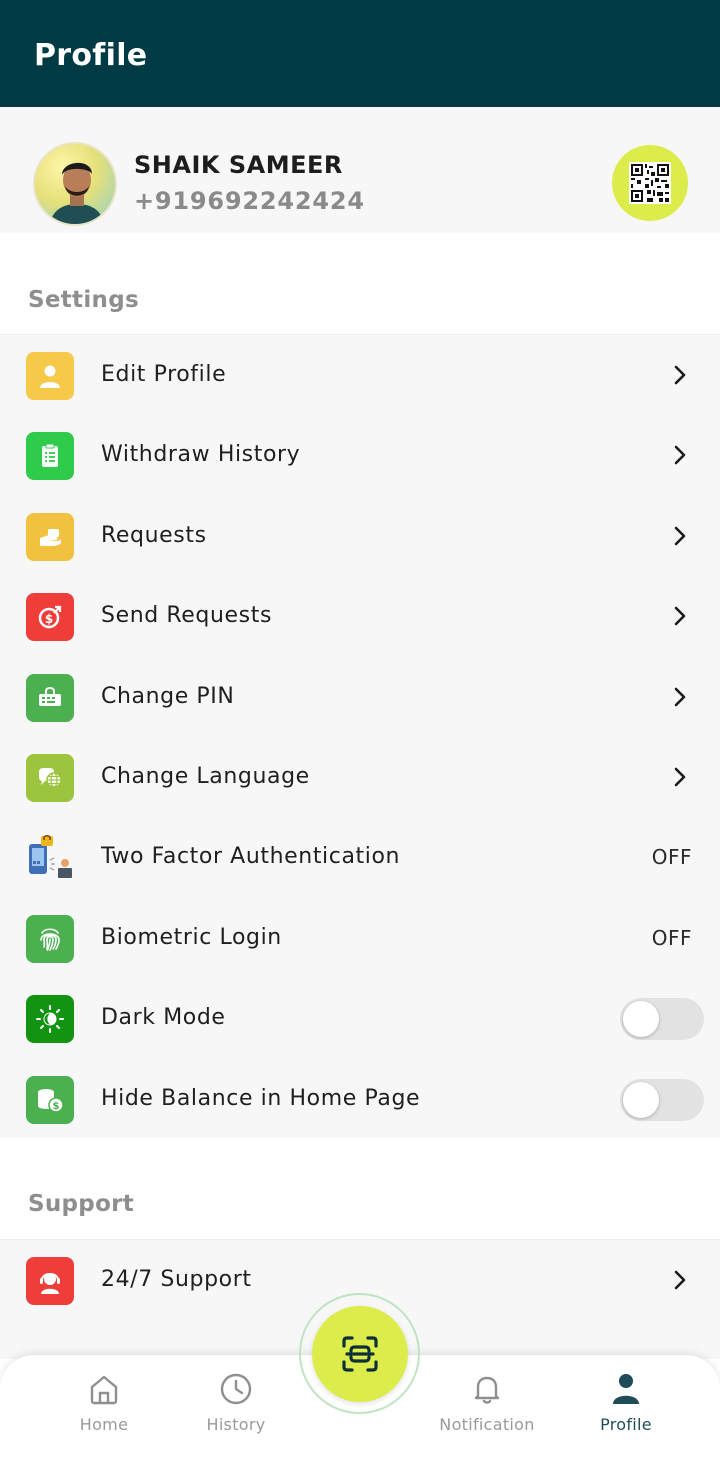 Image resolution: width=720 pixels, height=1462 pixels. I want to click on avatar, so click(75, 184).